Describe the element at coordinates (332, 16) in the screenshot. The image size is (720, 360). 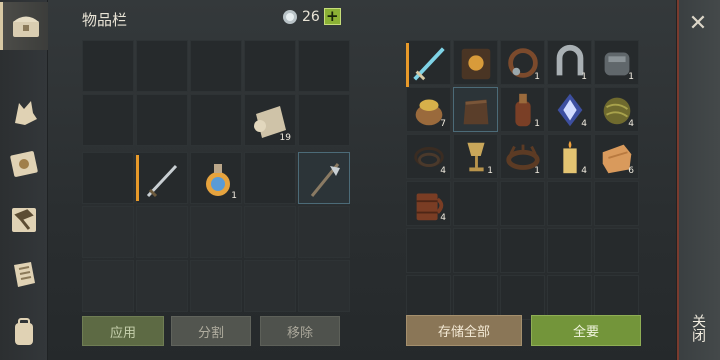
I see `add-currency-button: +` at that location.